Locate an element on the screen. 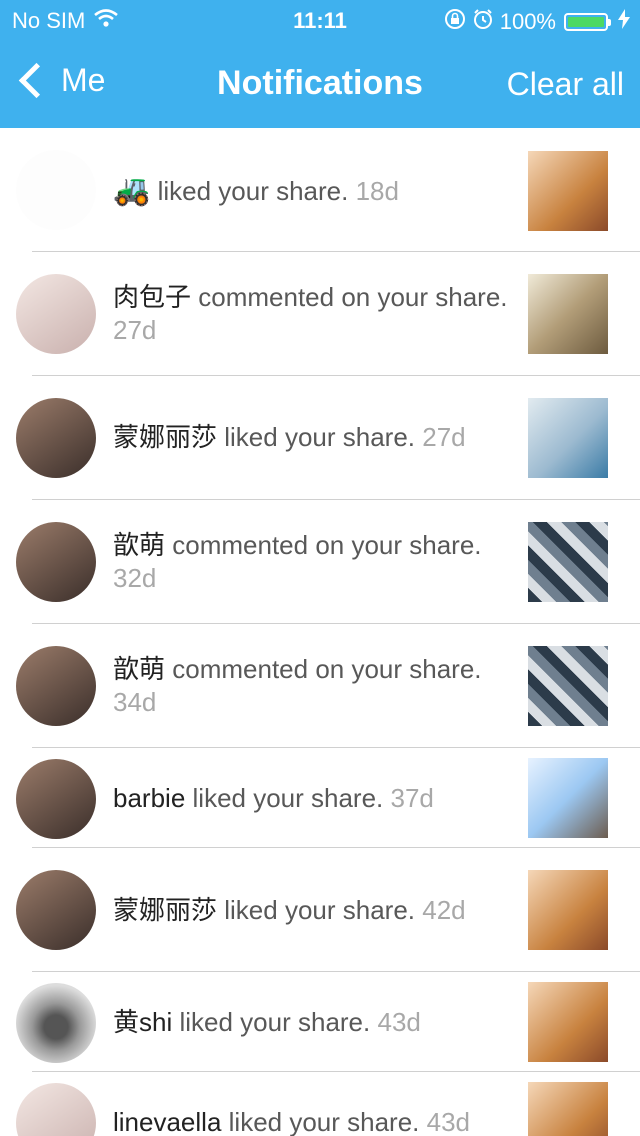 This screenshot has height=1136, width=640. user-name: linevaella is located at coordinates (167, 1121).